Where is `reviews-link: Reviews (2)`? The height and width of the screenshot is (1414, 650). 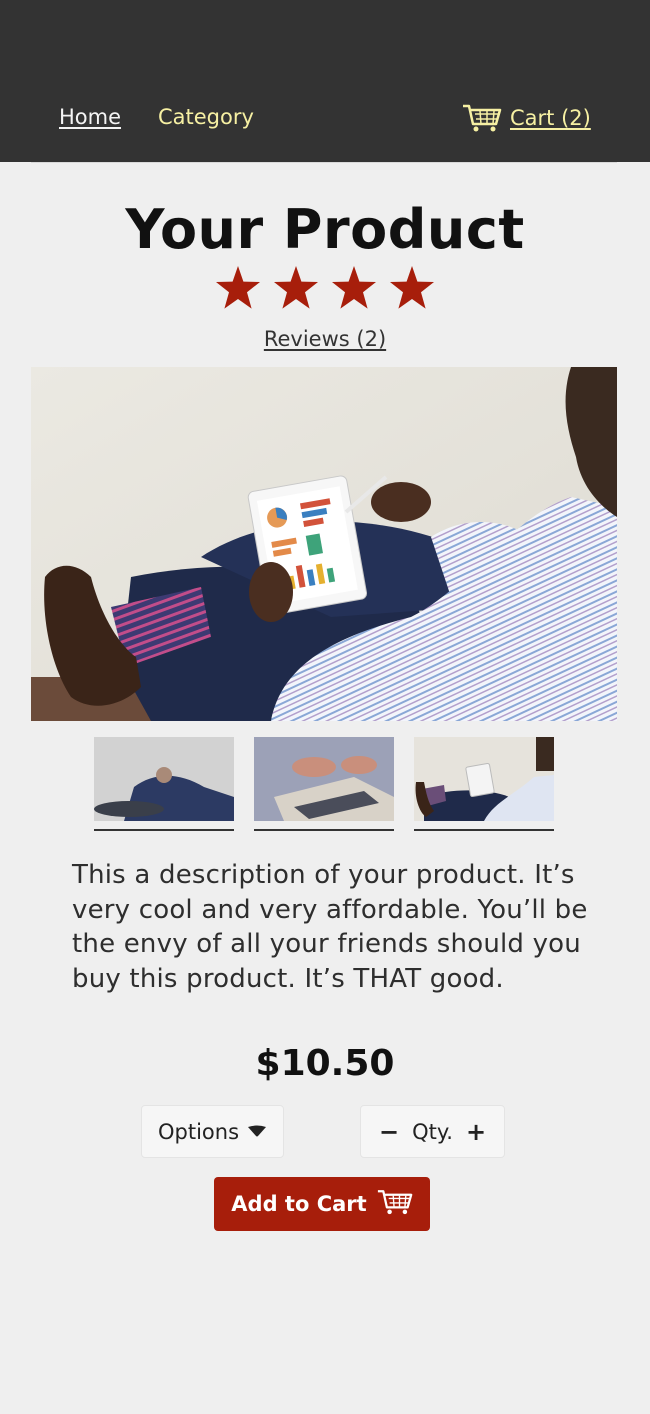
reviews-link: Reviews (2) is located at coordinates (325, 339).